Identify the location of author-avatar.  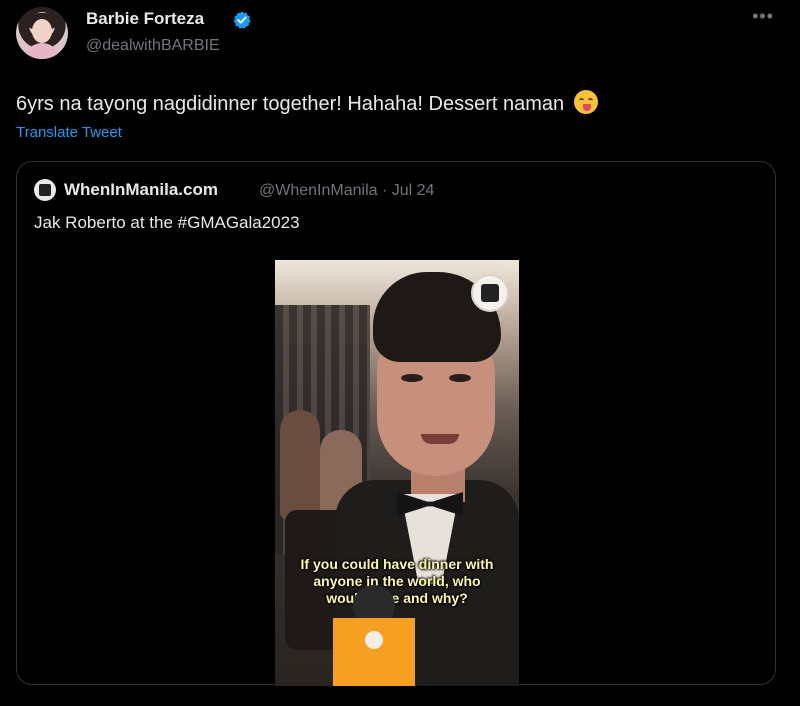
(42, 33).